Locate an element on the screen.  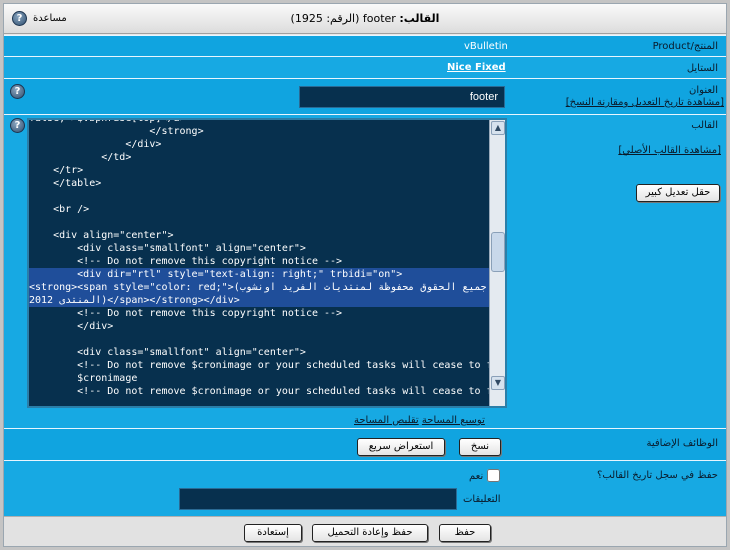
title-bar: القالب: footer (الرقم: 1925) ? مساعدة is located at coordinates (365, 19).